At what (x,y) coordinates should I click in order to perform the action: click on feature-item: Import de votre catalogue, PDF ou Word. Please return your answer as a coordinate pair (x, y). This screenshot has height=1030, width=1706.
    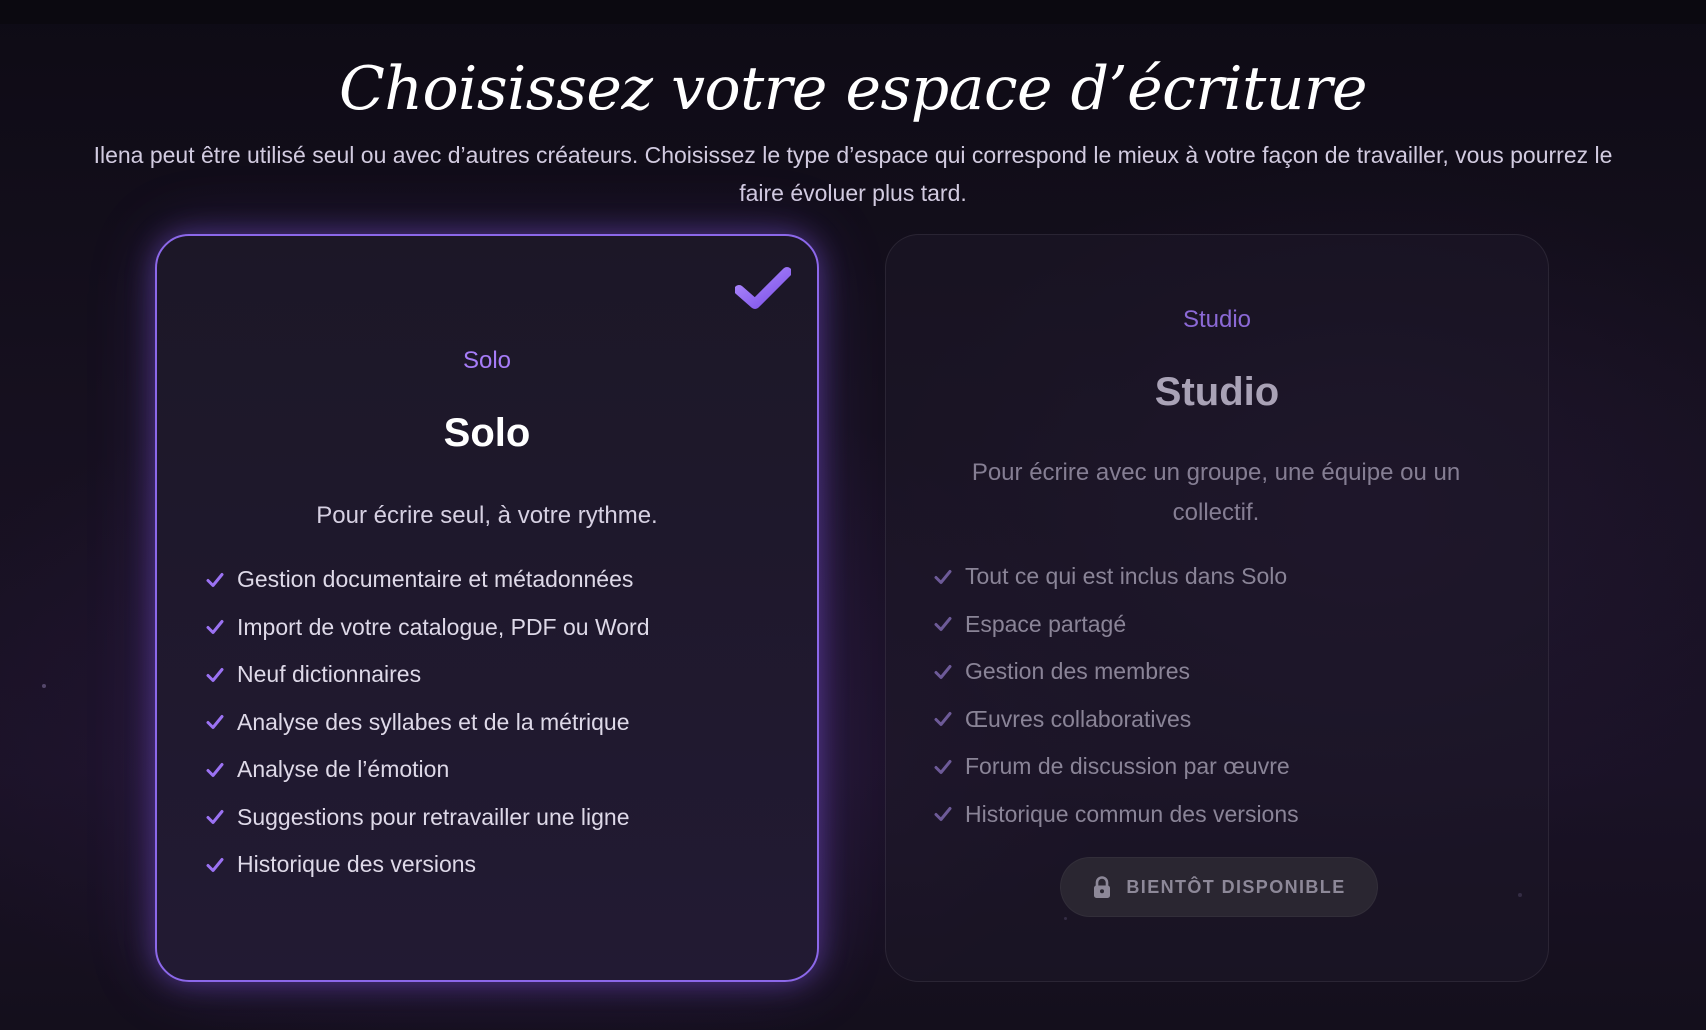
    Looking at the image, I should click on (427, 628).